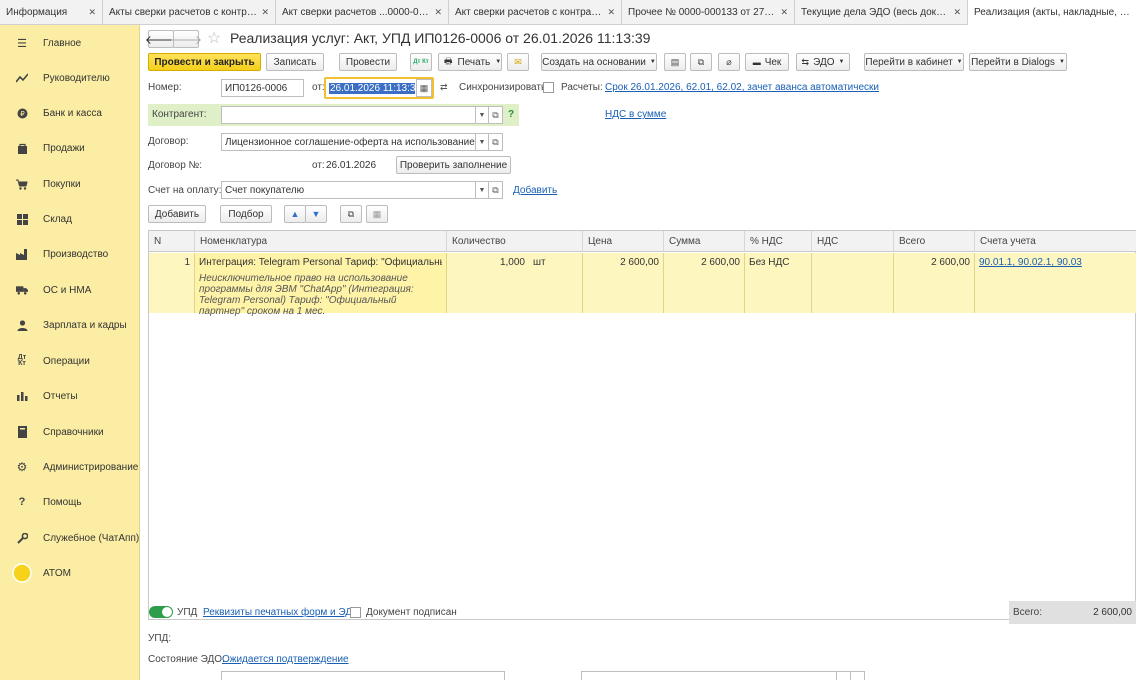 This screenshot has width=1140, height=680. Describe the element at coordinates (60, 396) in the screenshot. I see `sidebar-item-label: Отчеты` at that location.